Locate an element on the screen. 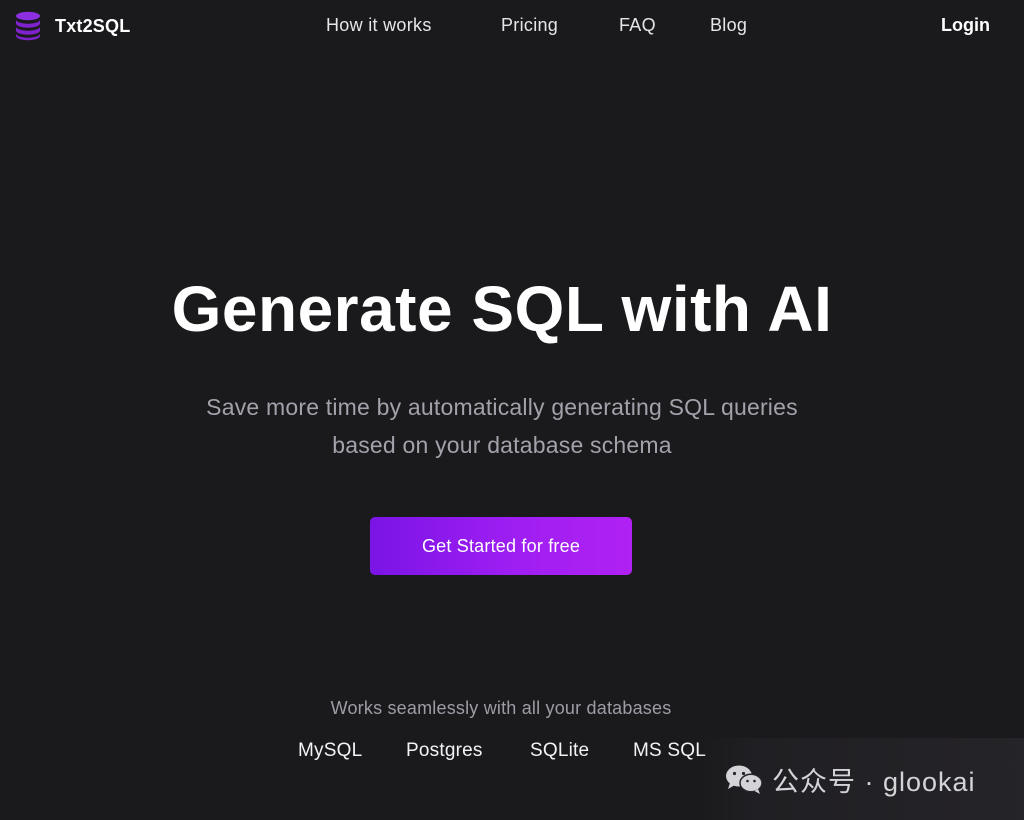 The width and height of the screenshot is (1024, 820). nav-faq: FAQ is located at coordinates (637, 25).